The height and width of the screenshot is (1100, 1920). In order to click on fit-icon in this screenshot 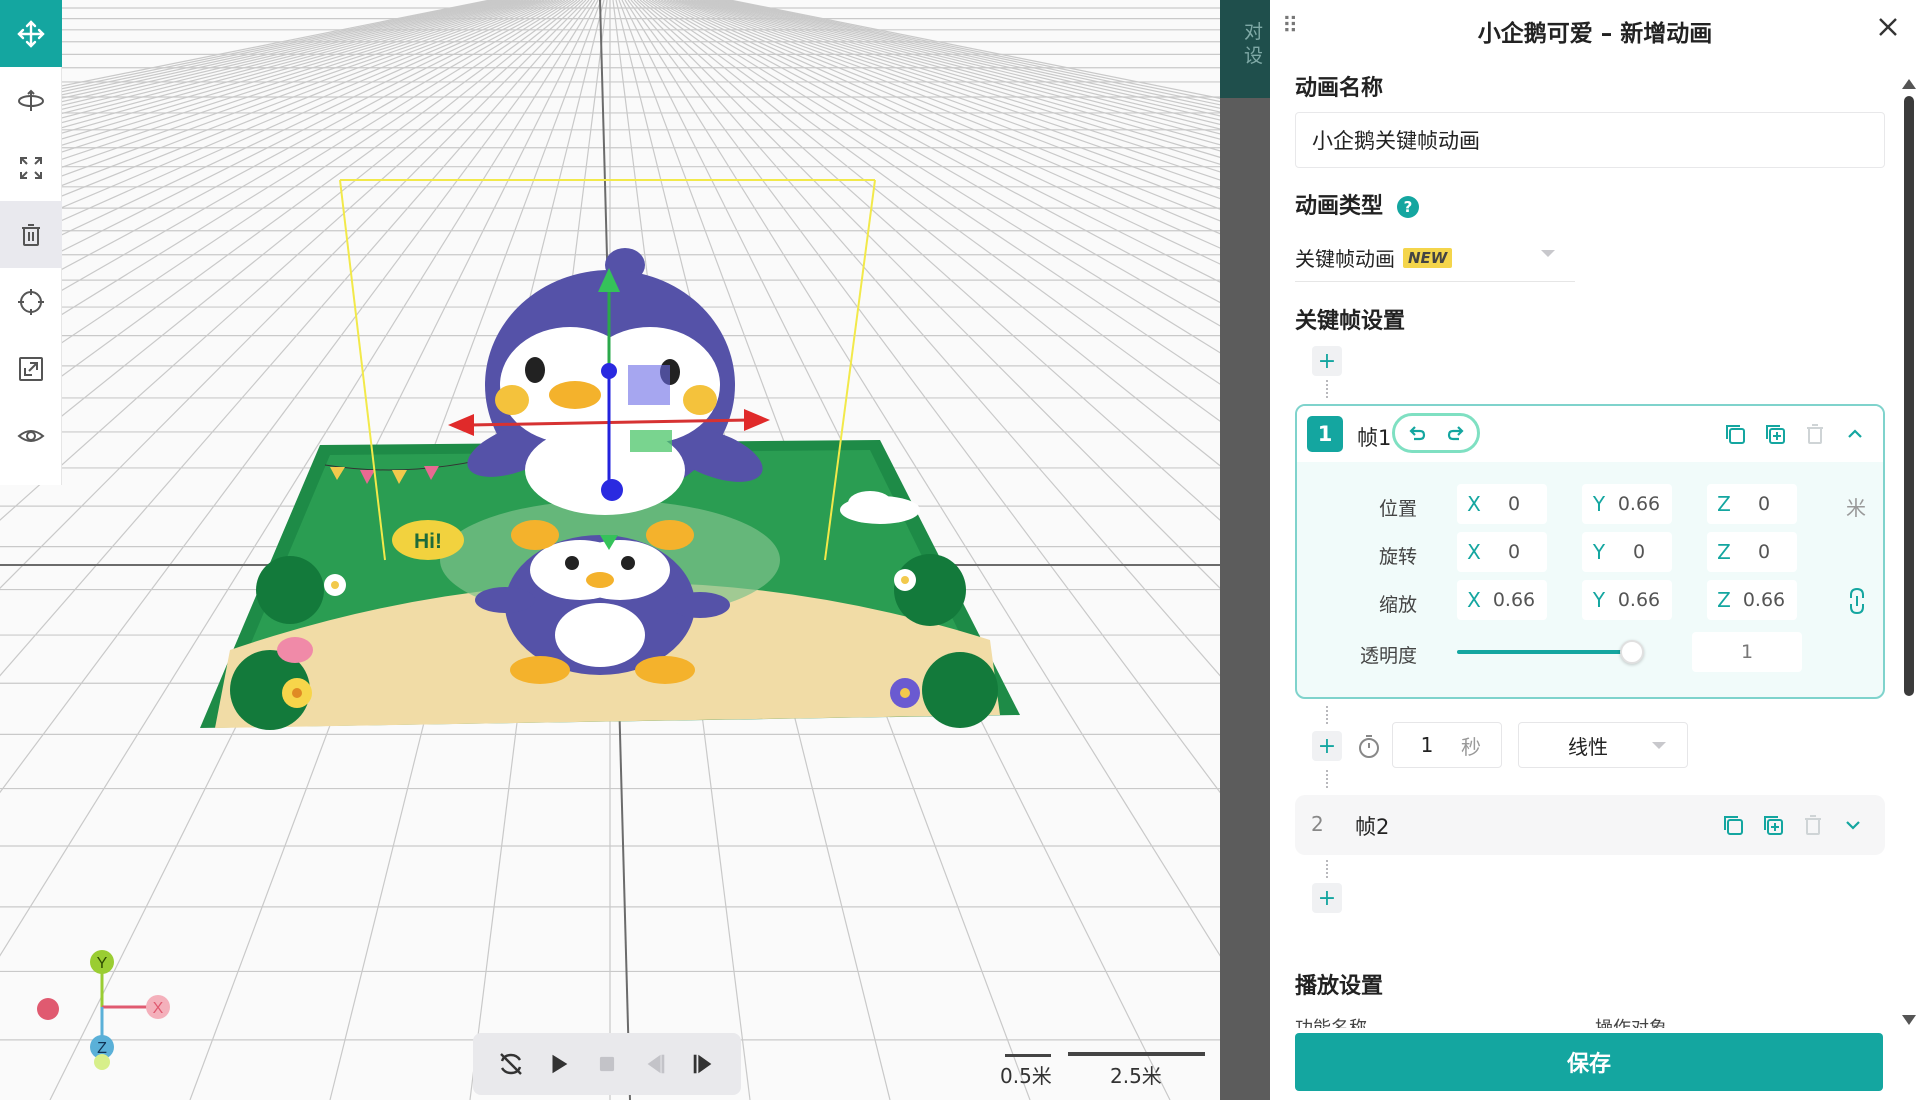, I will do `click(31, 368)`.